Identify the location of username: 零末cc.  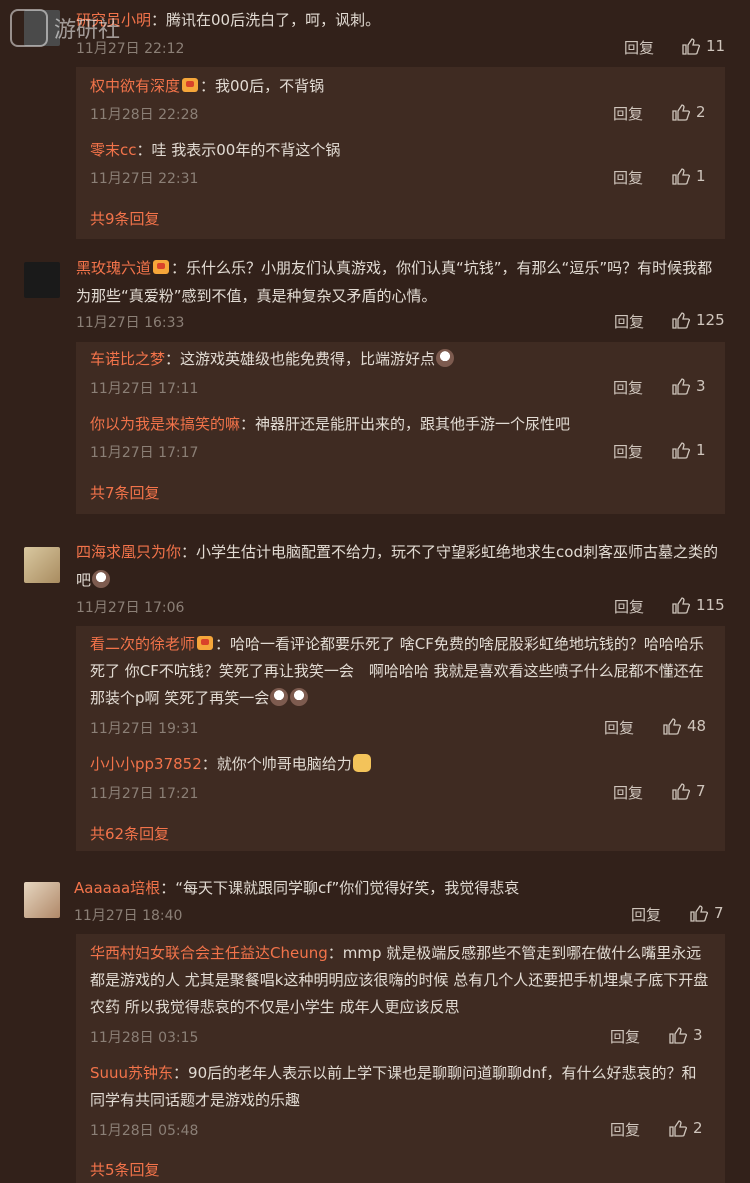
(113, 150).